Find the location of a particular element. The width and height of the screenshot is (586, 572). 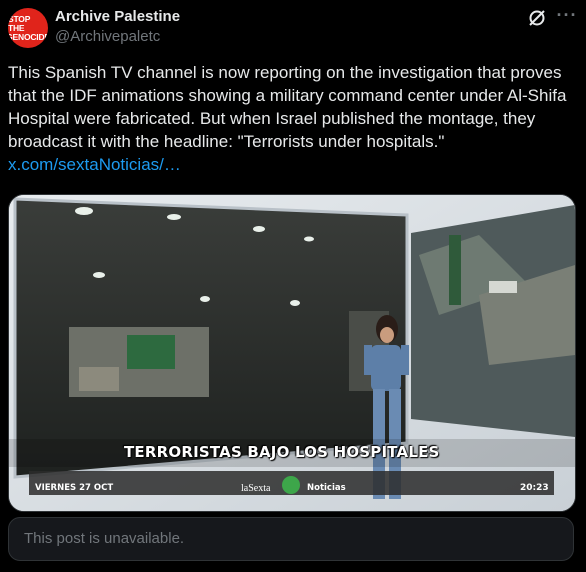

author-name: Archive Palestine is located at coordinates (117, 16).